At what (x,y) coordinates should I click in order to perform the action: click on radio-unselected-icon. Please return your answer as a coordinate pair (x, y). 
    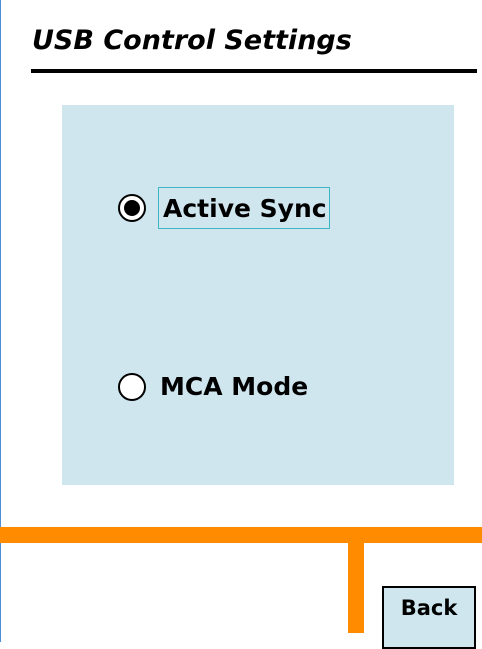
    Looking at the image, I should click on (132, 387).